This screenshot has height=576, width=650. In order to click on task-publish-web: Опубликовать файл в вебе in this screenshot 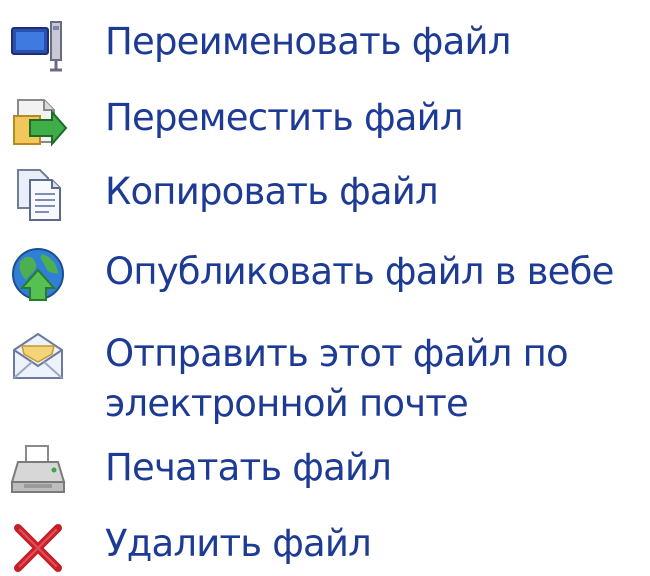, I will do `click(325, 274)`.